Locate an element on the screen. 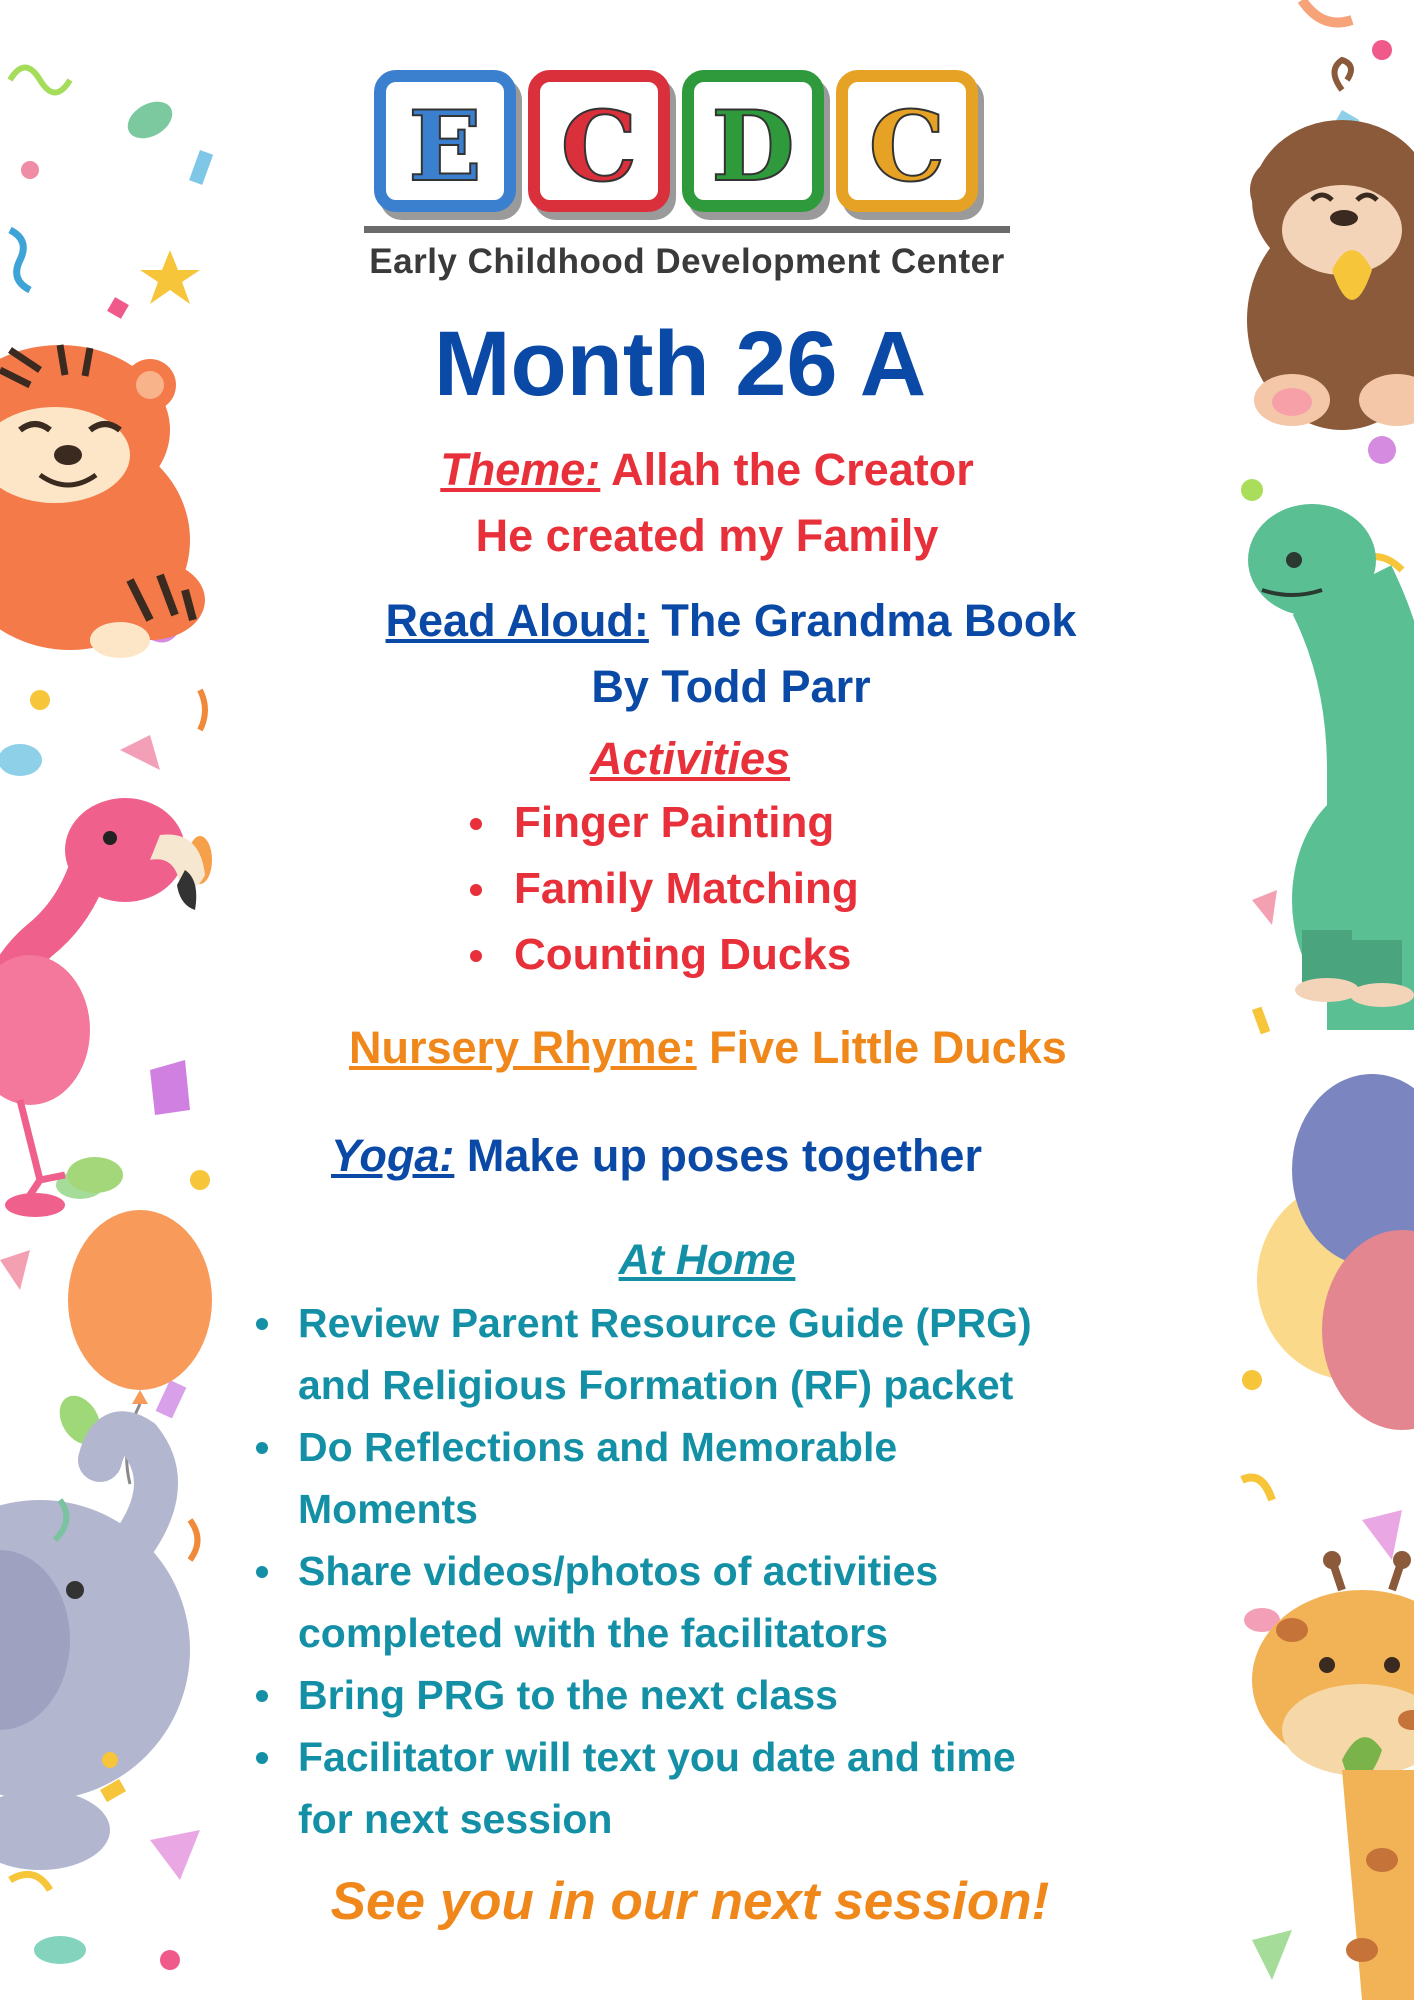 This screenshot has width=1414, height=2000. nursery-rhyme-label: Nursery Rhyme: is located at coordinates (523, 1047).